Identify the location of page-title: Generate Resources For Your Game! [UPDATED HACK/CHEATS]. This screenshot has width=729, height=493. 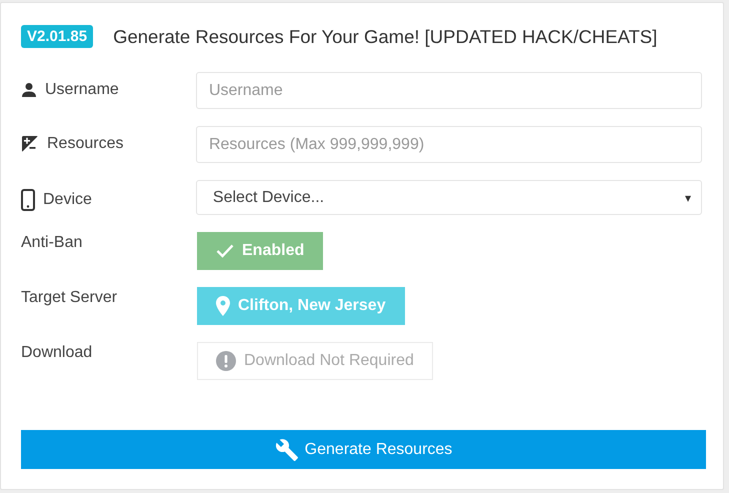
(385, 37).